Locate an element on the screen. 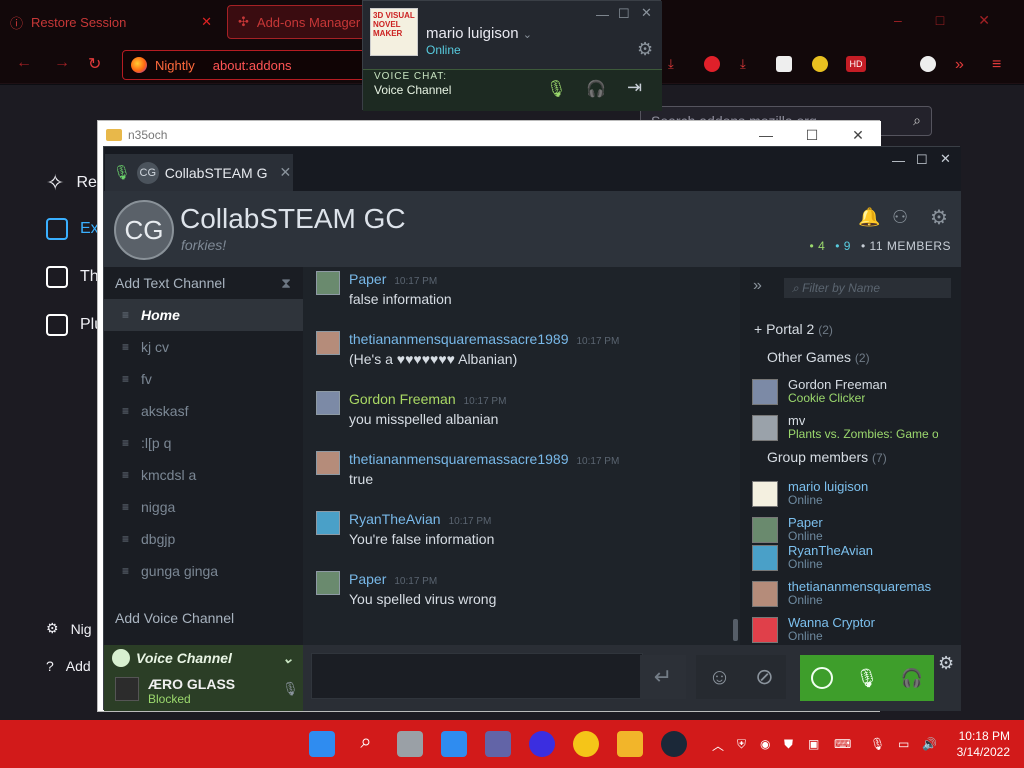 The height and width of the screenshot is (768, 1024). channel-item: ≡:l[p q is located at coordinates (203, 443).